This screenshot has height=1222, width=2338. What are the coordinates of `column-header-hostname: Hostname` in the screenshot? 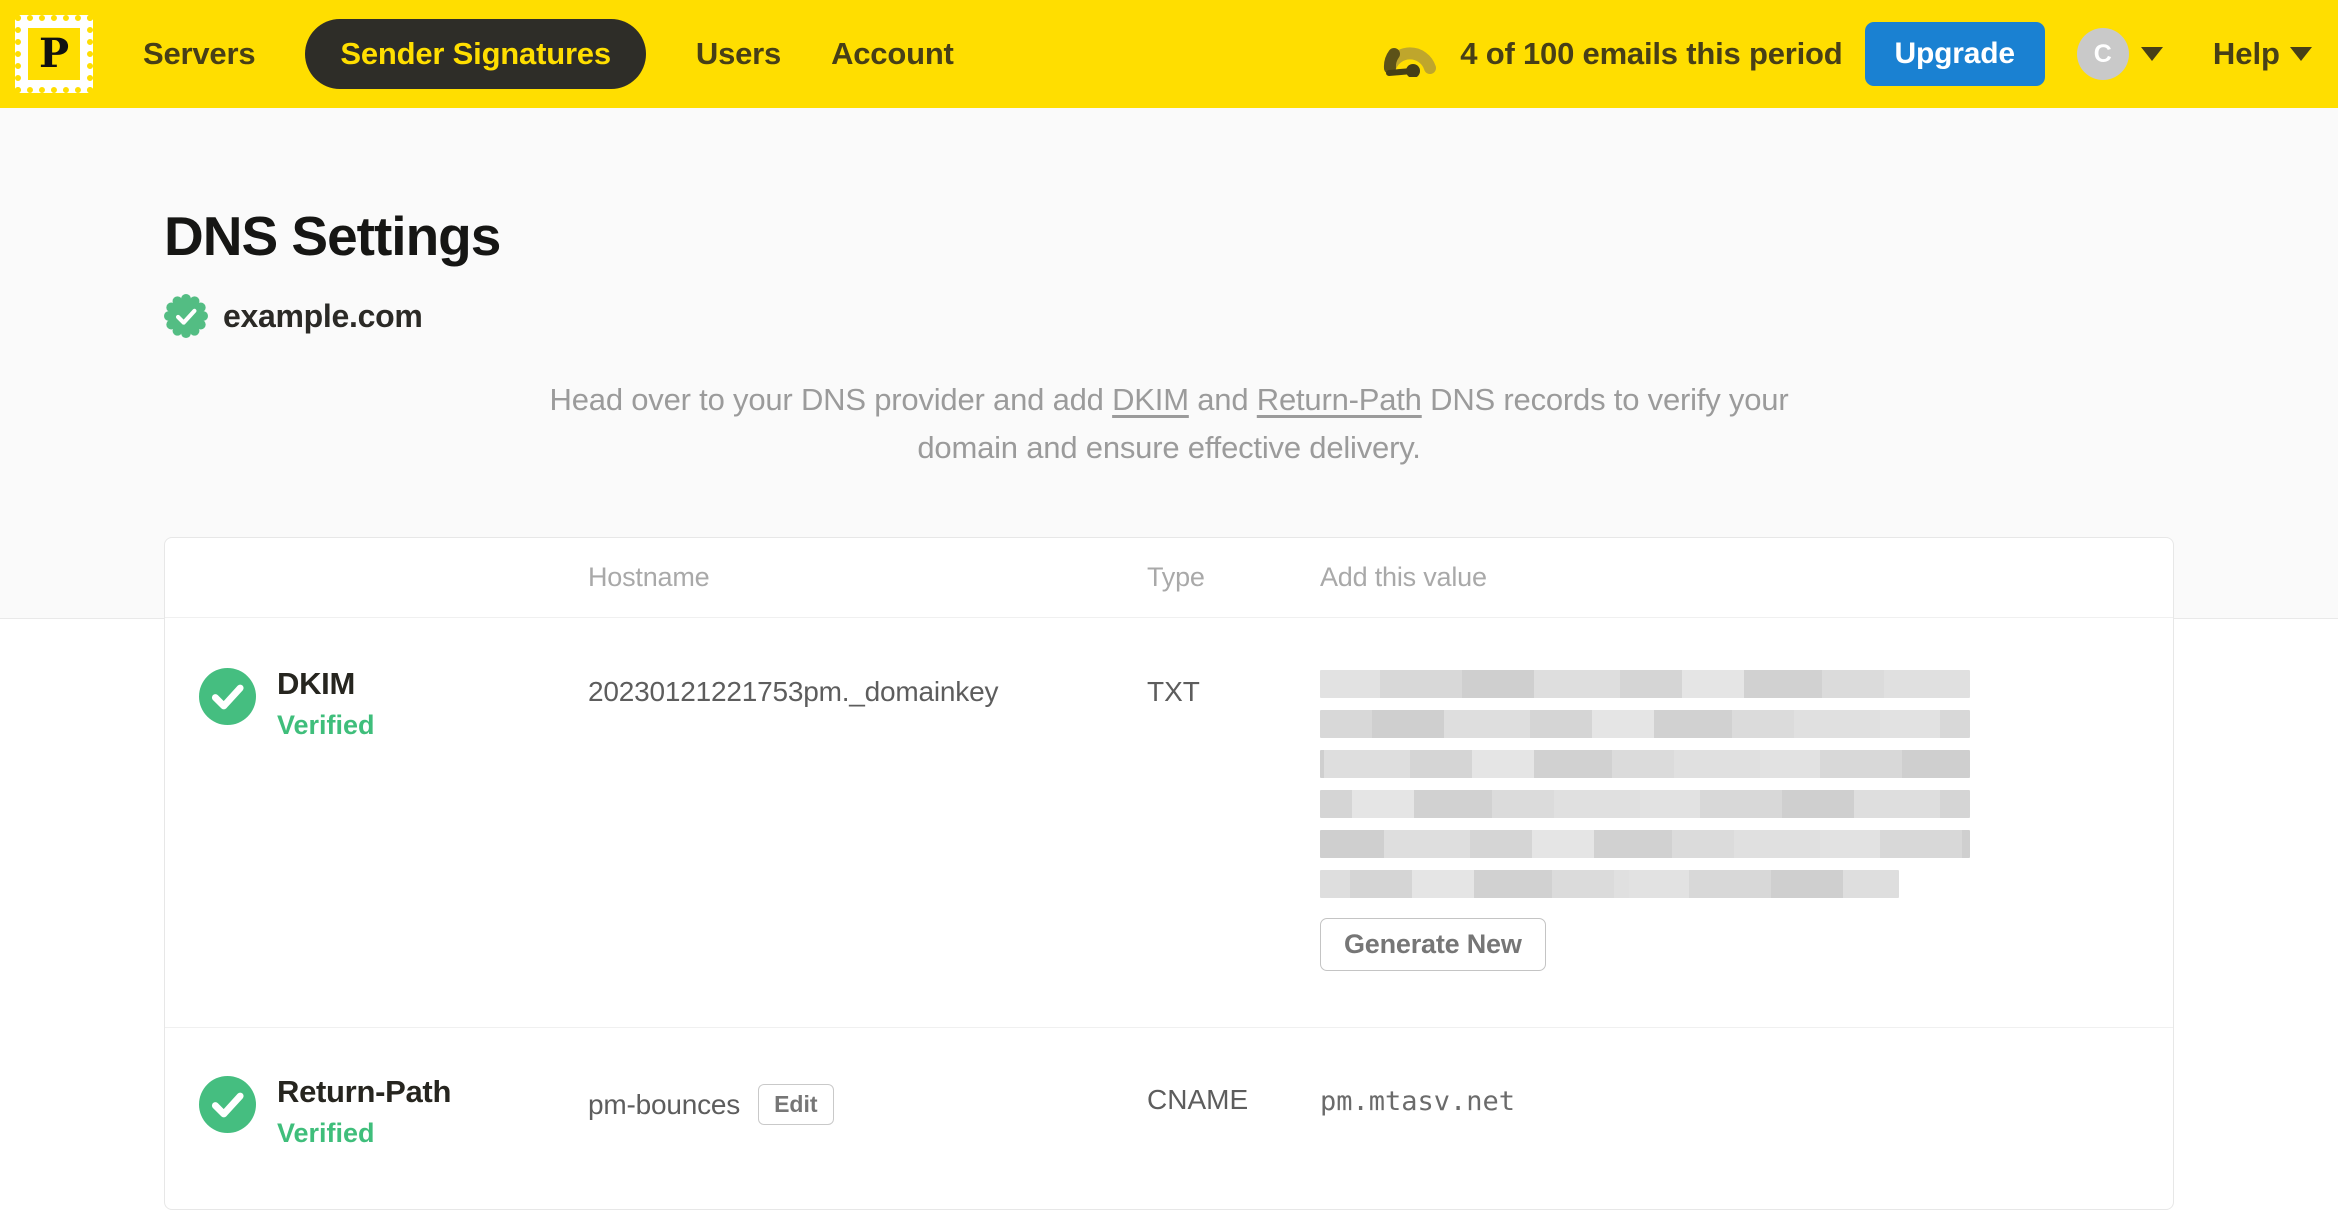 It's located at (649, 577).